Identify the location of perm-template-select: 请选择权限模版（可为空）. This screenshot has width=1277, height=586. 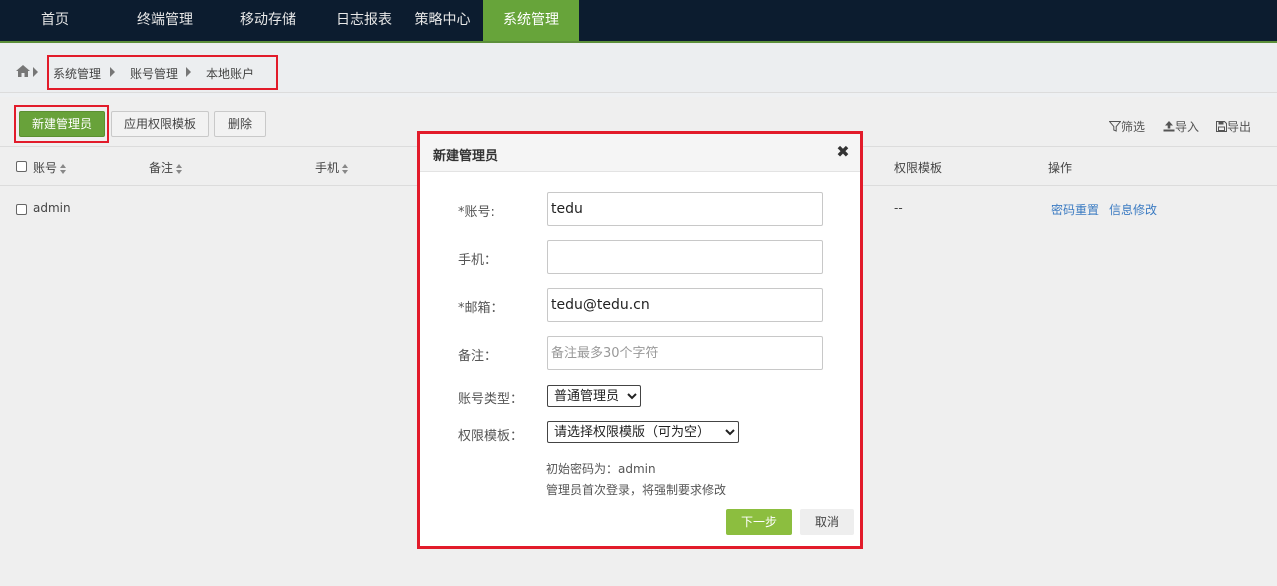
(643, 432).